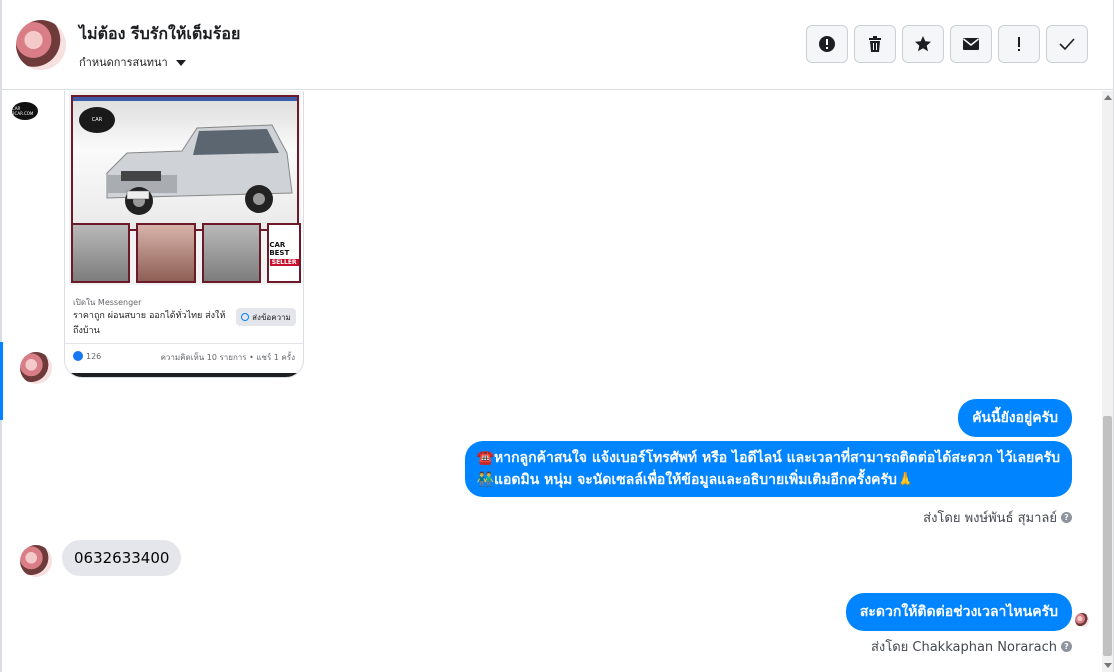 The image size is (1114, 672). What do you see at coordinates (271, 317) in the screenshot?
I see `ad-send-label: ส่งข้อความ` at bounding box center [271, 317].